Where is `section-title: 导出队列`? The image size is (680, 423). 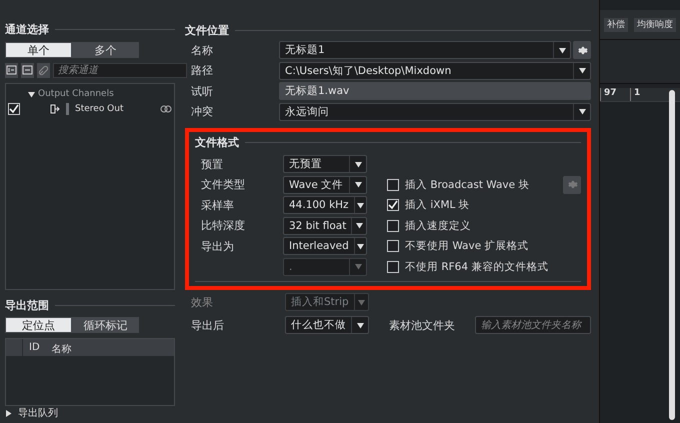
section-title: 导出队列 is located at coordinates (38, 413).